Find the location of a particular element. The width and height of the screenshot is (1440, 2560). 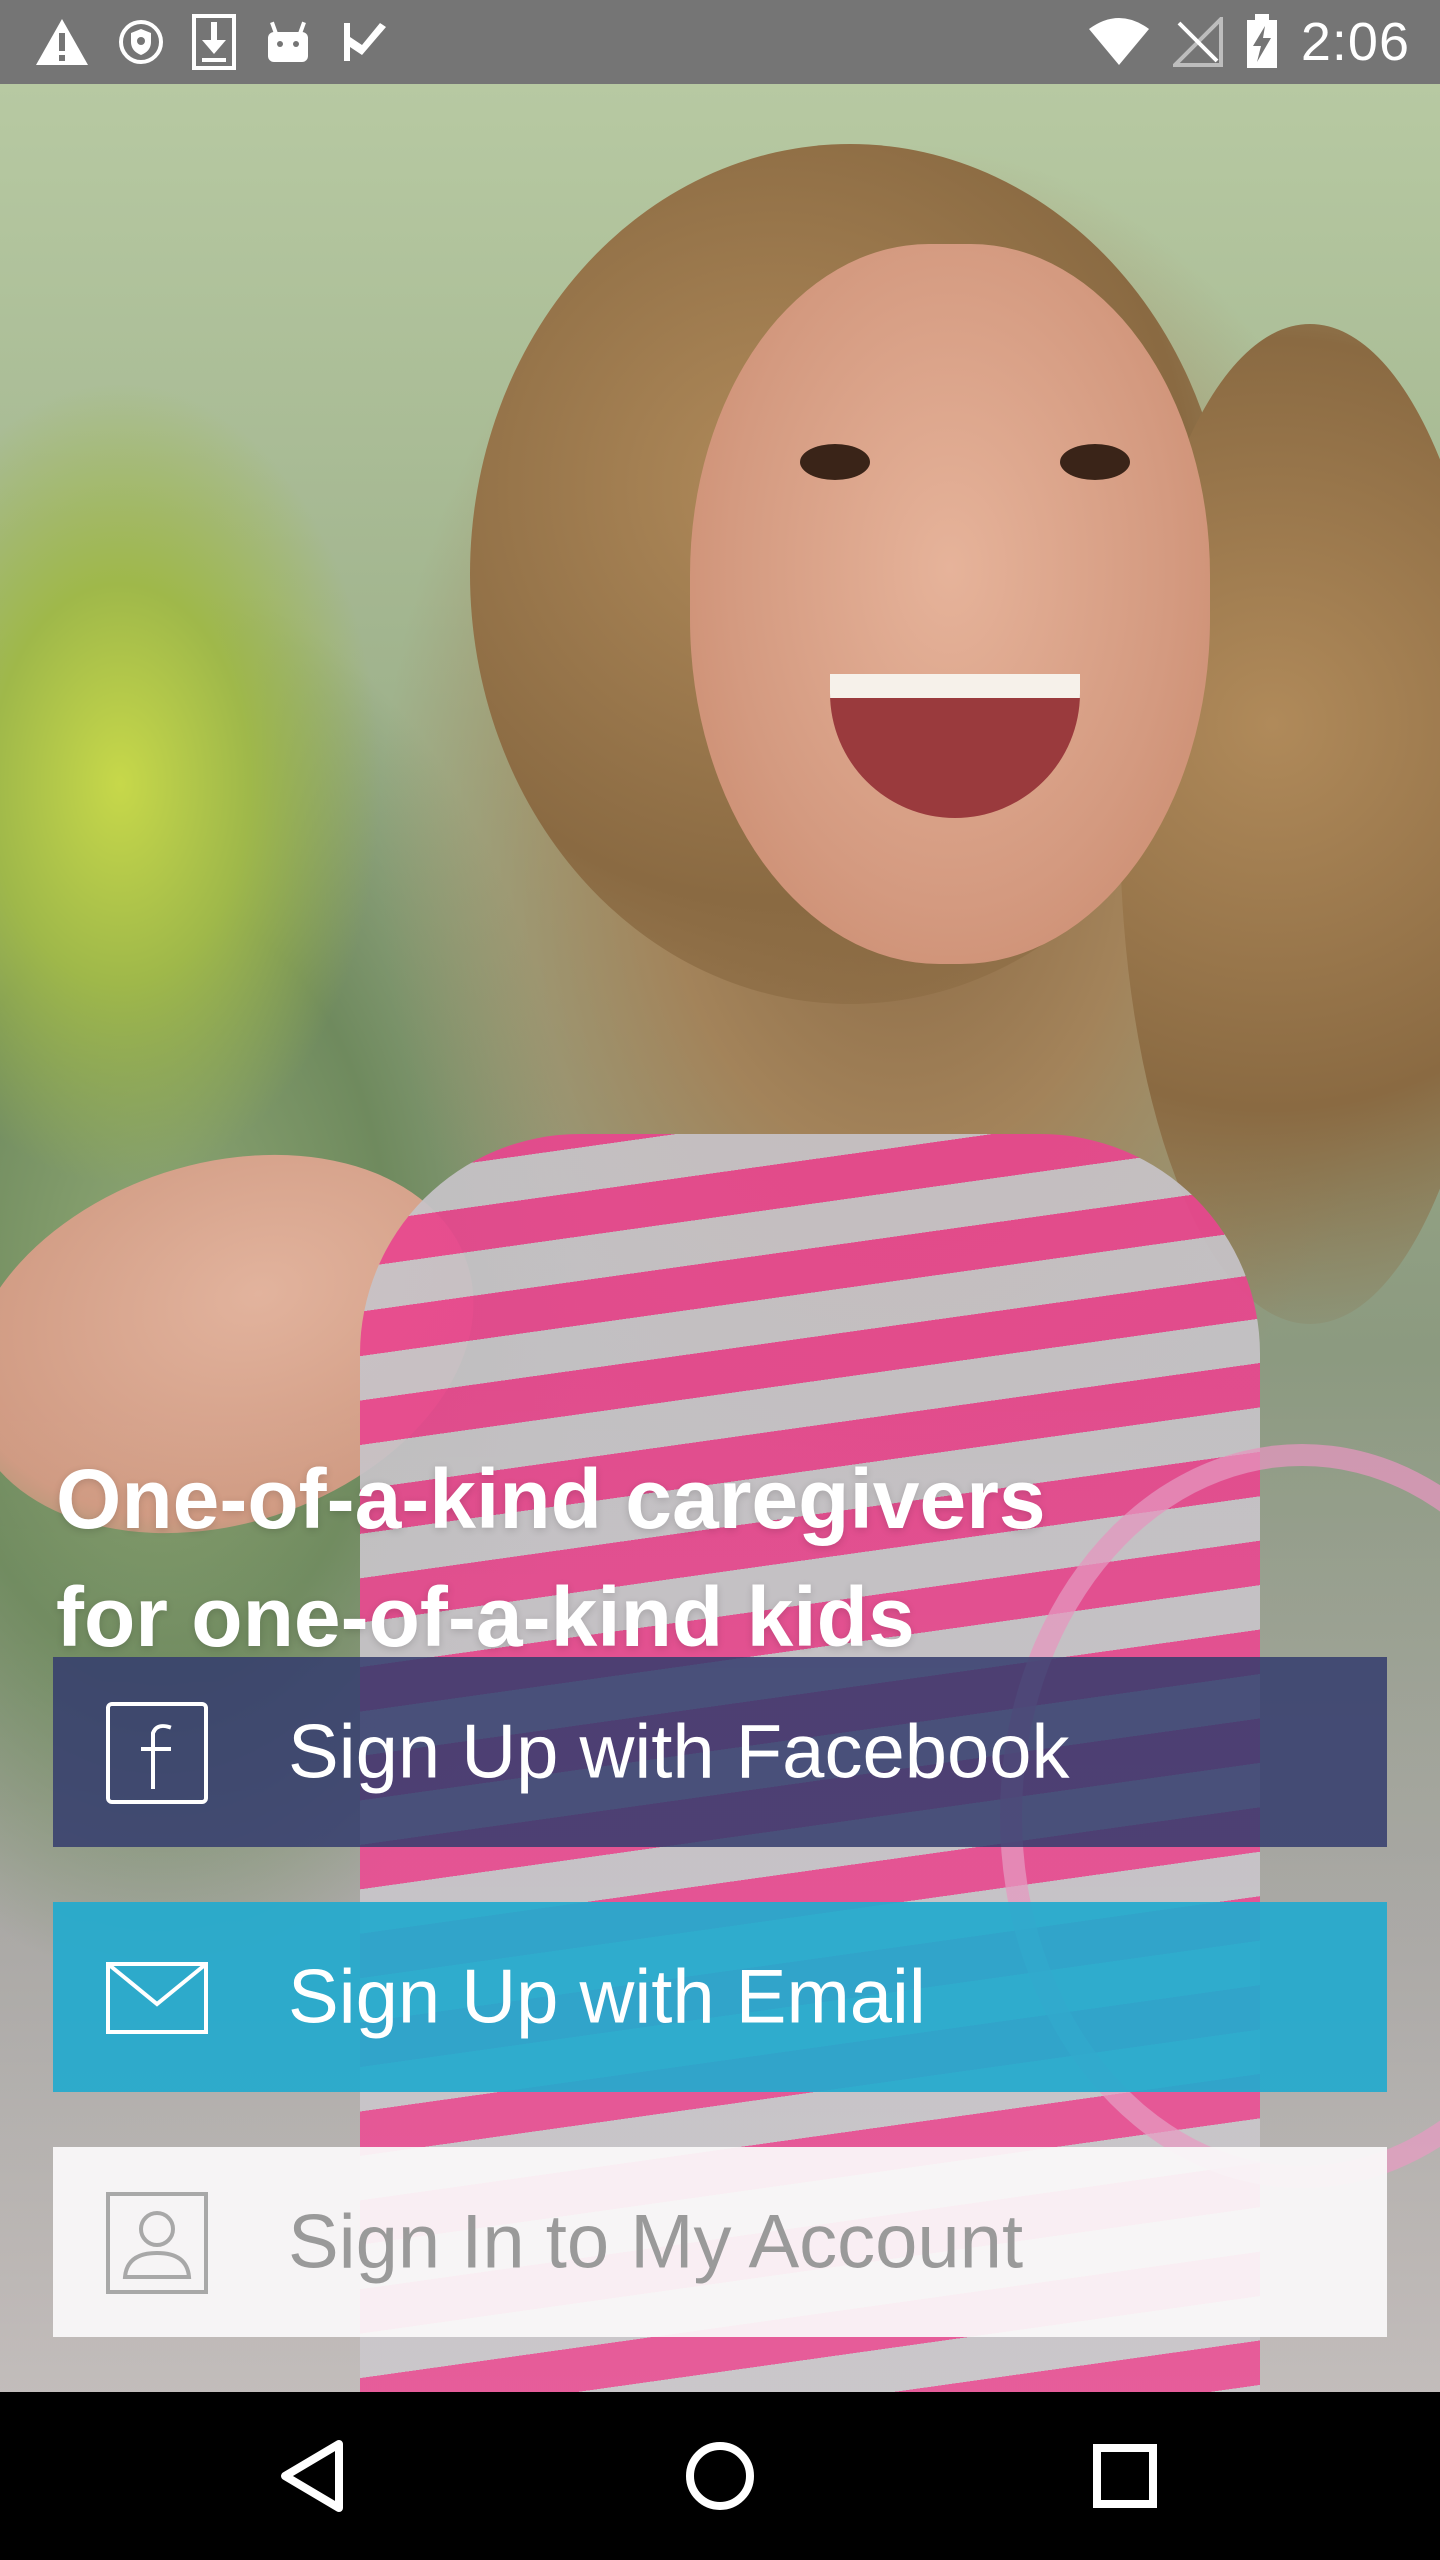

signin-label: Sign In to My Account is located at coordinates (656, 2242).